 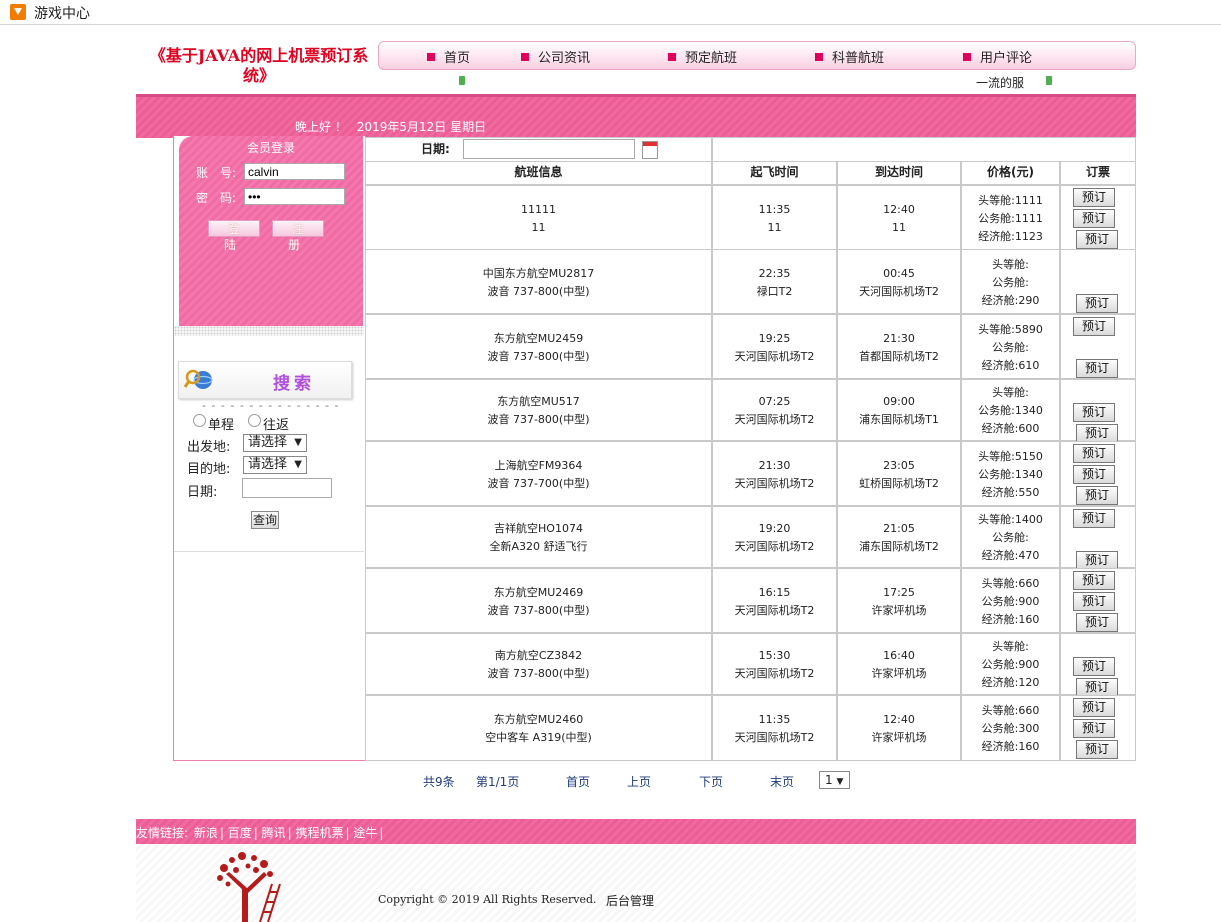 I want to click on flight-info-cell: 东方航空MU2460 空中客车 A319(中型), so click(x=538, y=728).